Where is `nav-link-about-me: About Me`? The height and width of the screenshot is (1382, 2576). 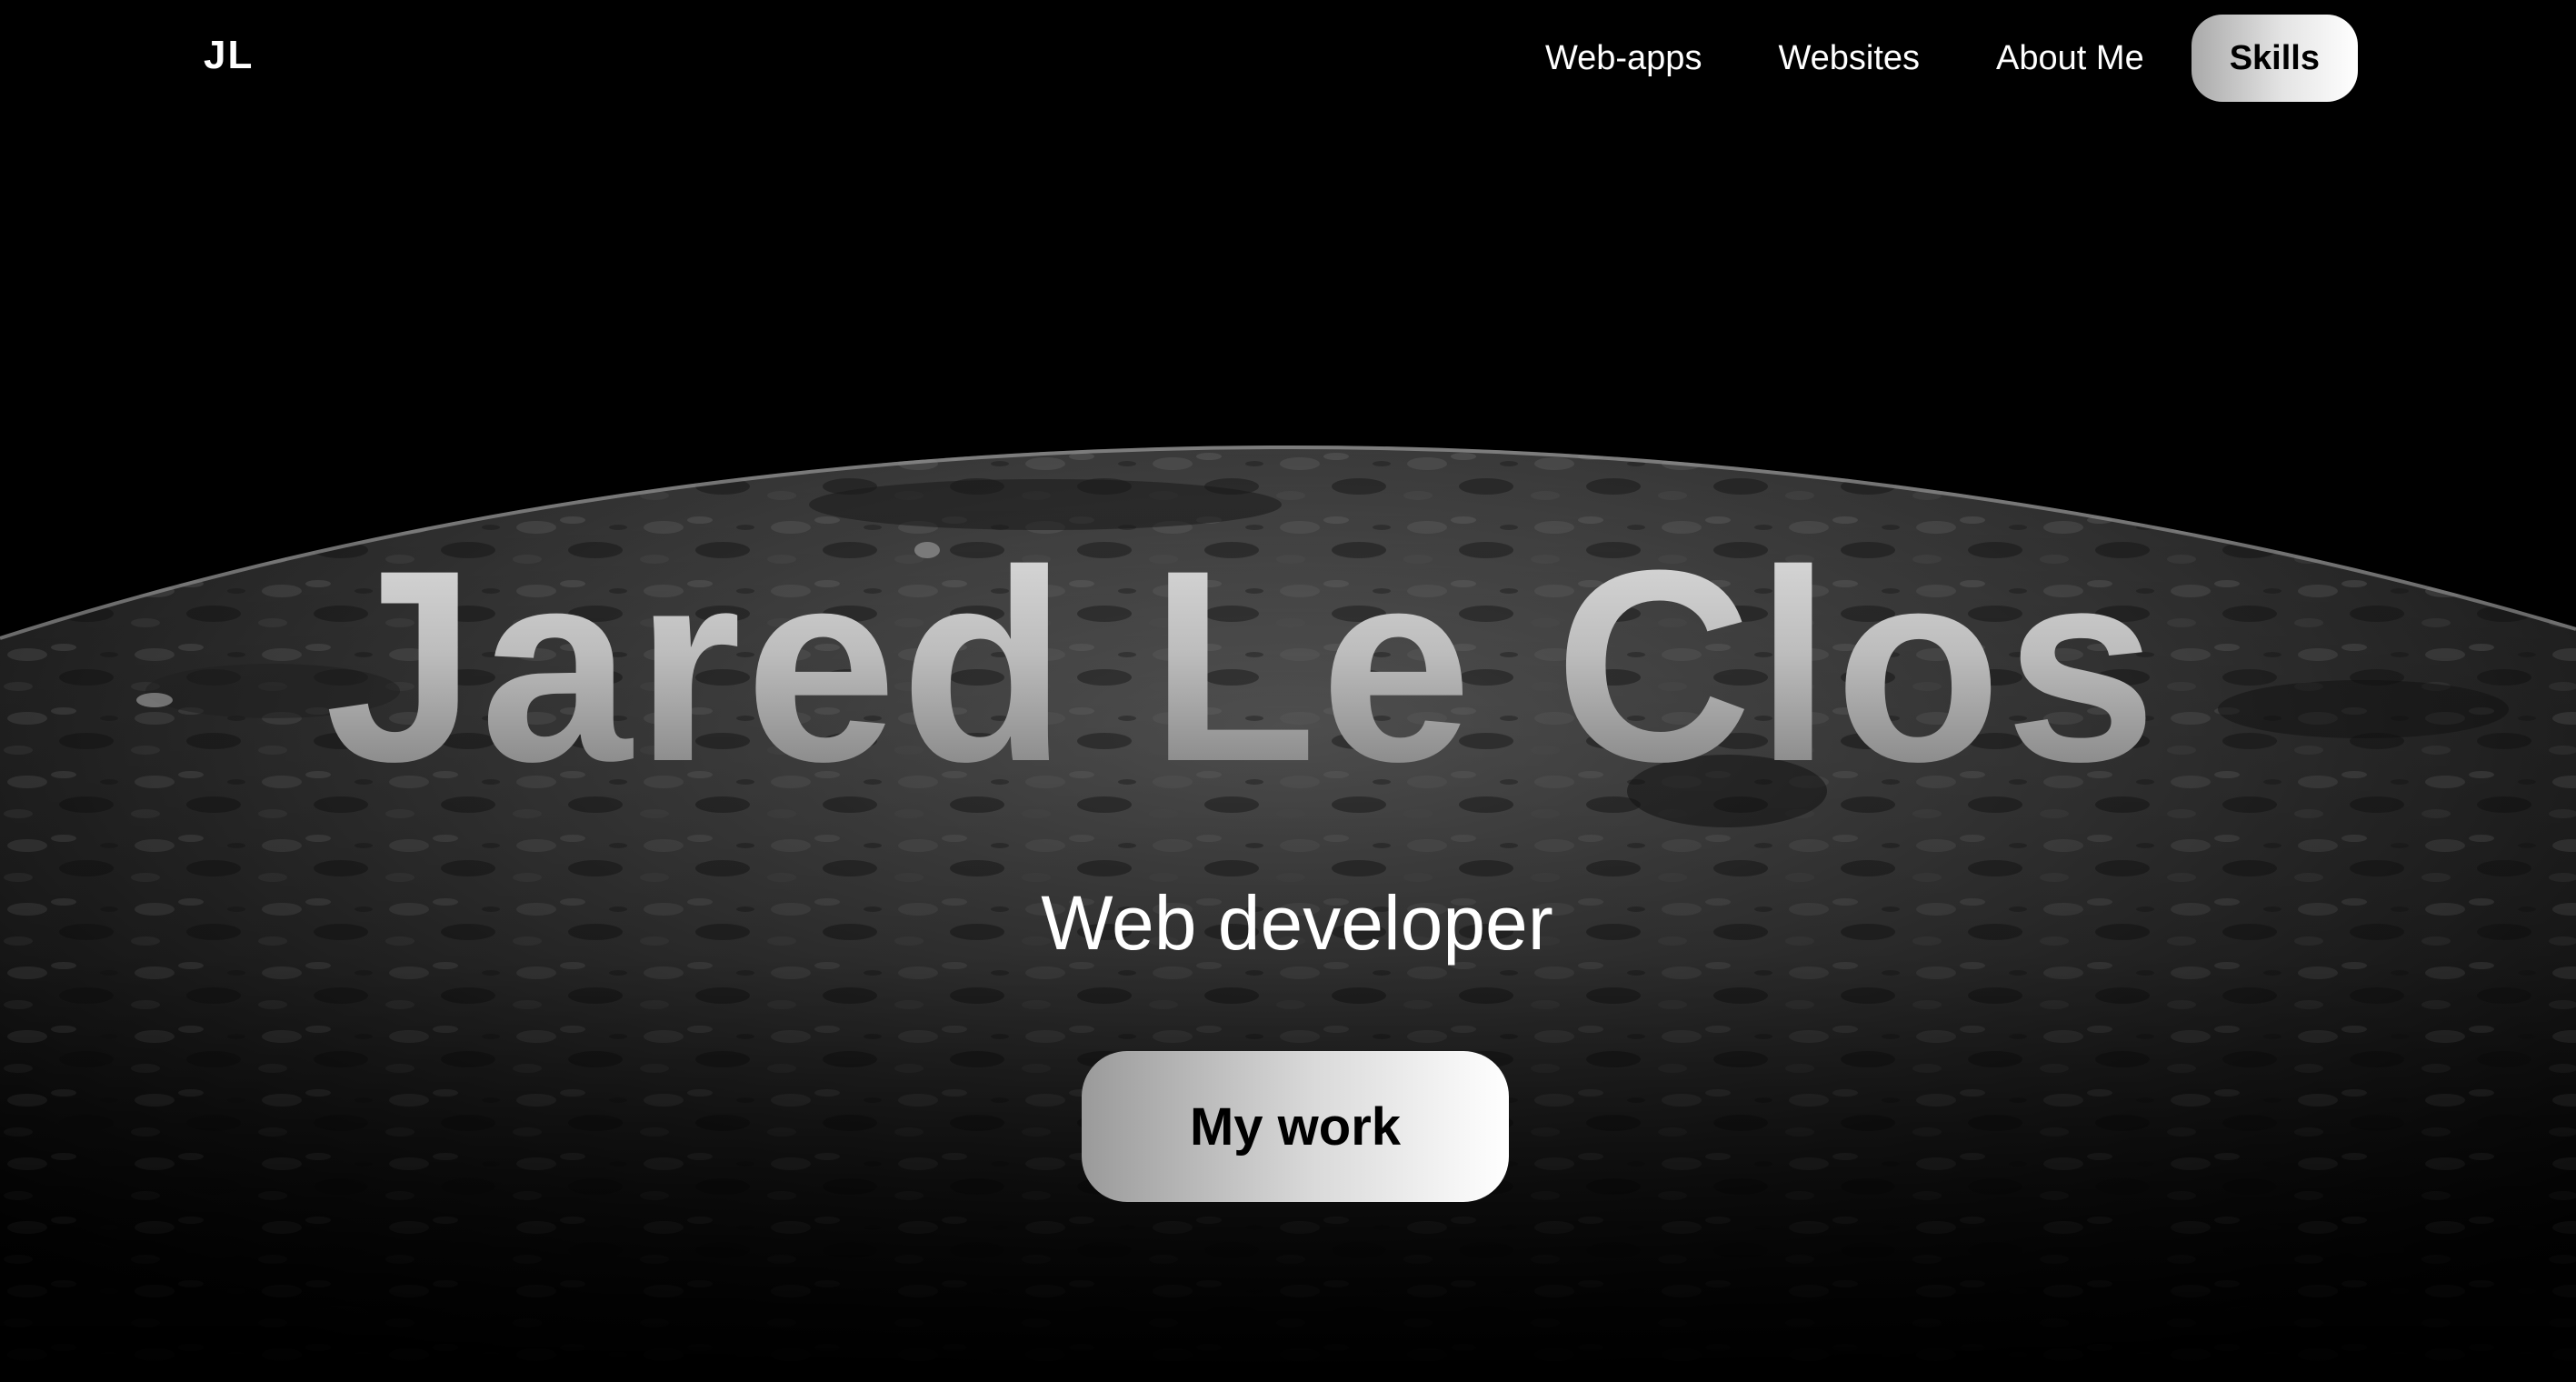
nav-link-about-me: About Me is located at coordinates (2070, 58).